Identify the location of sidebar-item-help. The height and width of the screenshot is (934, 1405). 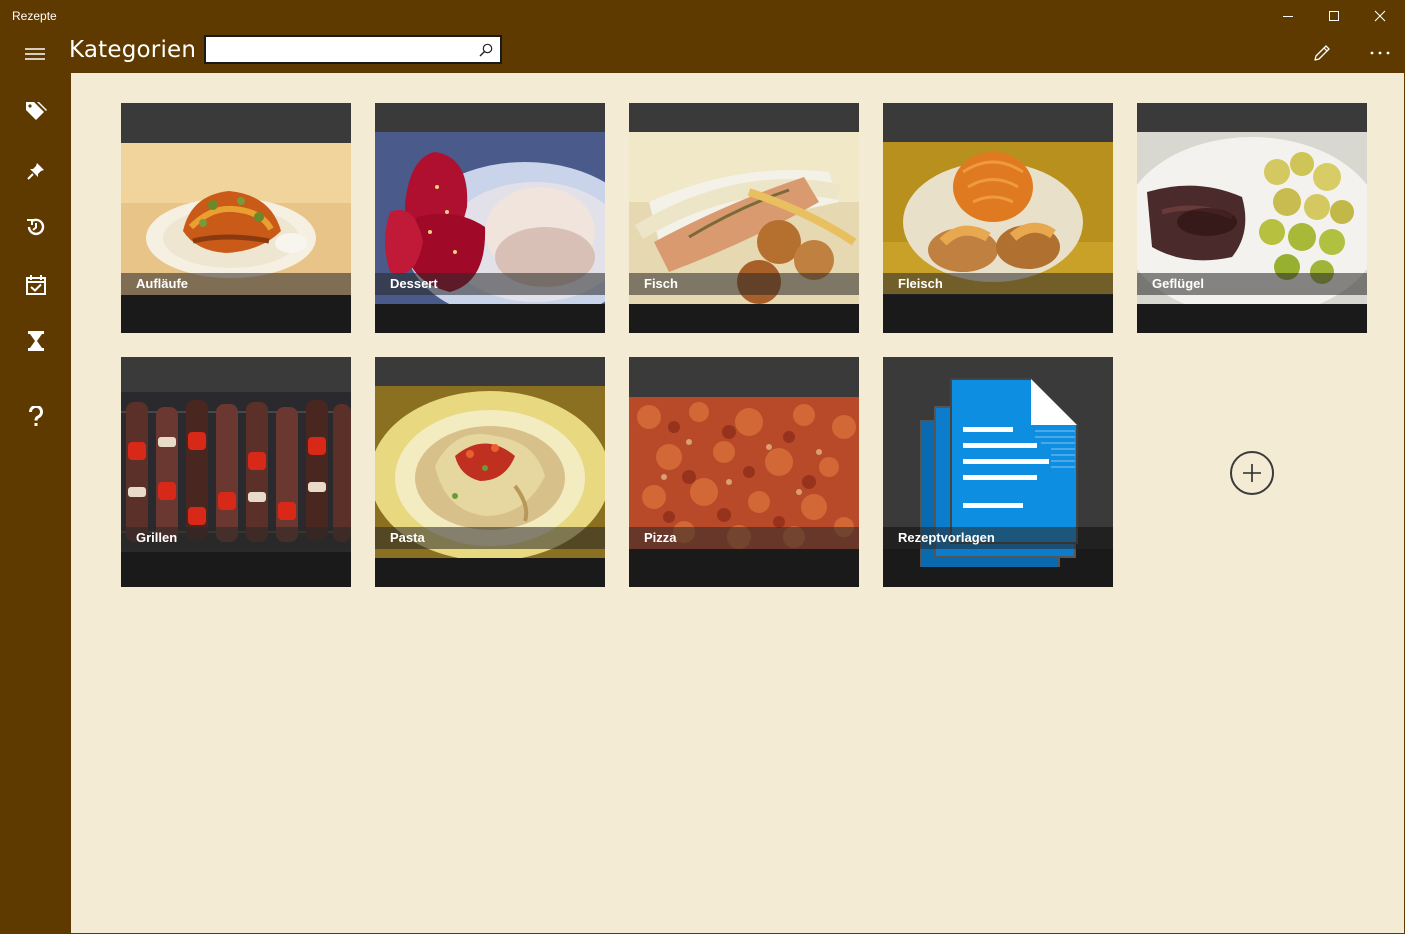
(35, 417).